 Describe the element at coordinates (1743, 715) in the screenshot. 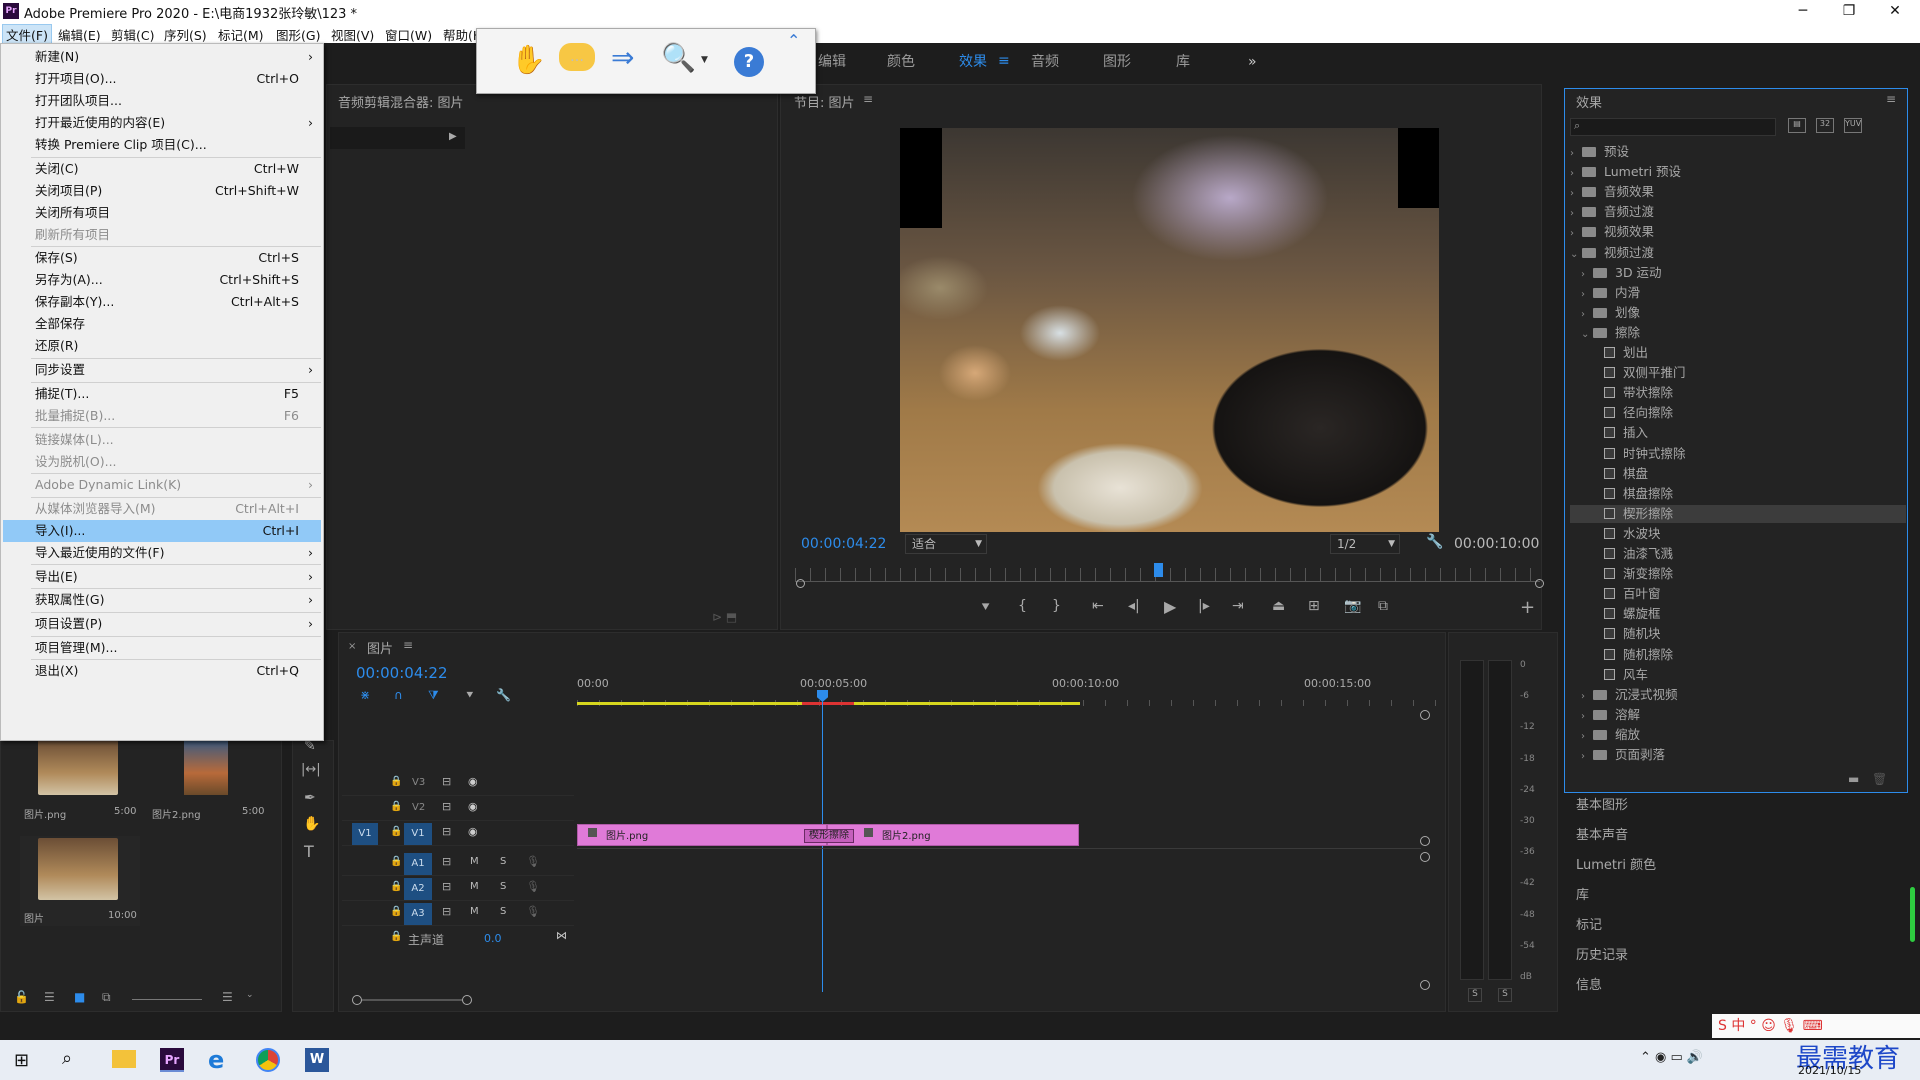

I see `effect-folder: › 溶解` at that location.